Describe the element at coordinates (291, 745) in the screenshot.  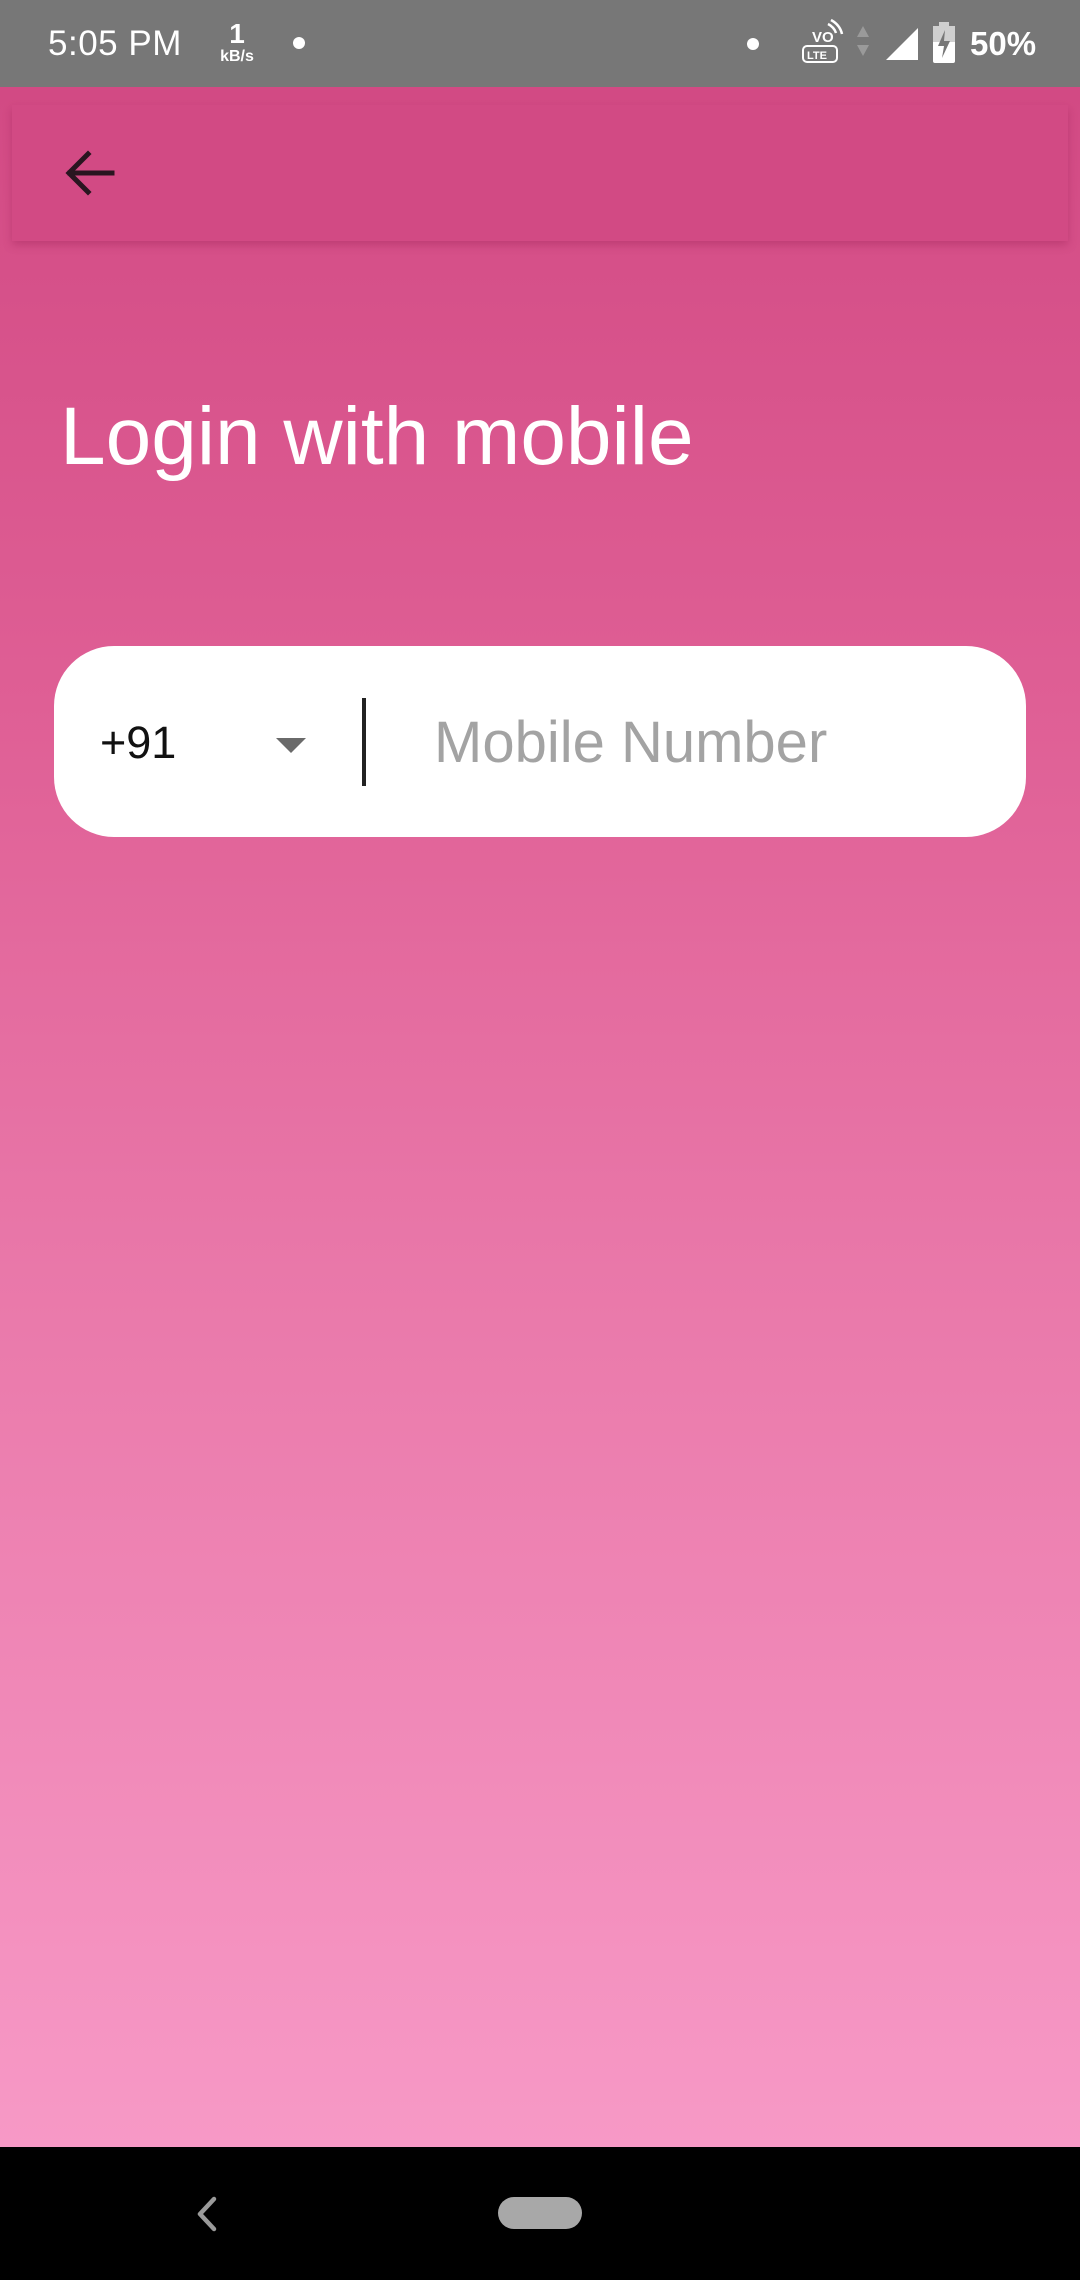
I see `triangle-down-icon` at that location.